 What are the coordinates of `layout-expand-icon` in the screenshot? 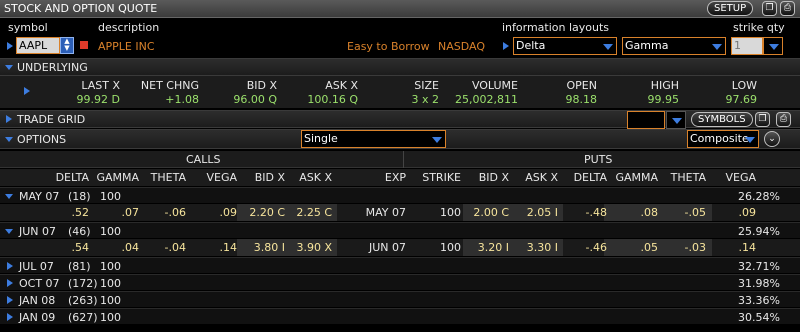 It's located at (506, 46).